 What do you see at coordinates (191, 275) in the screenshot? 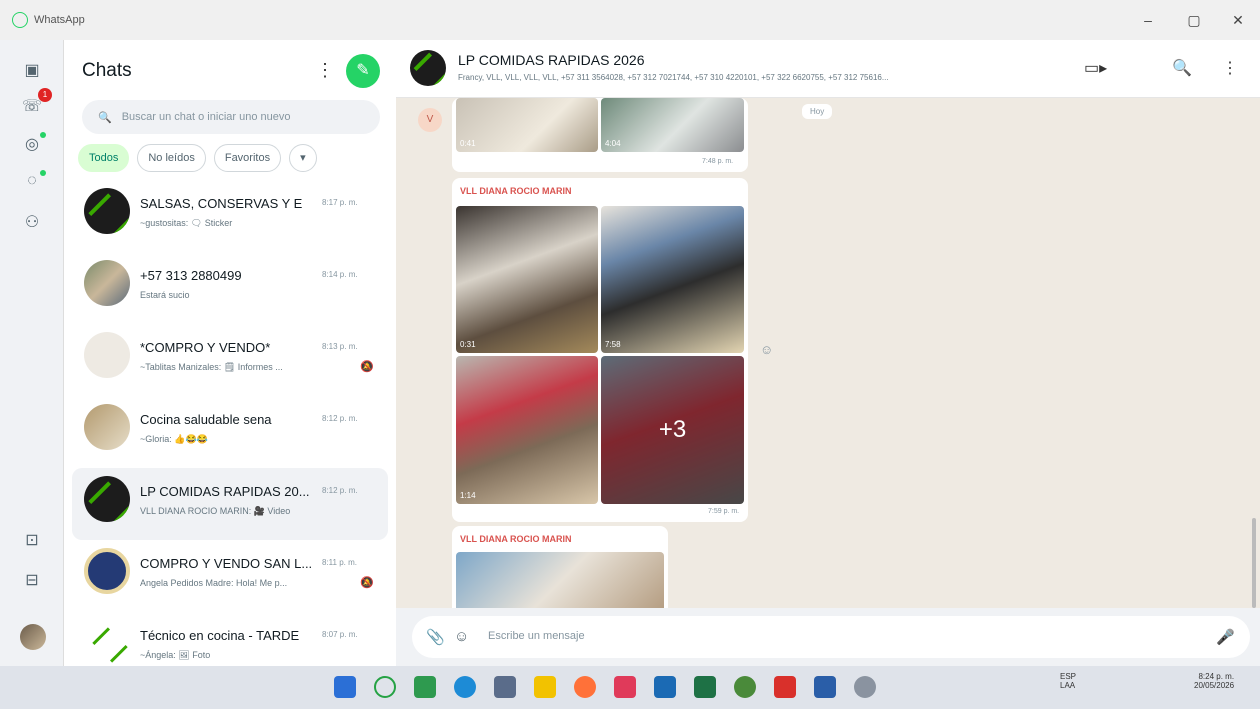
I see `chat-name: +57 313 2880499` at bounding box center [191, 275].